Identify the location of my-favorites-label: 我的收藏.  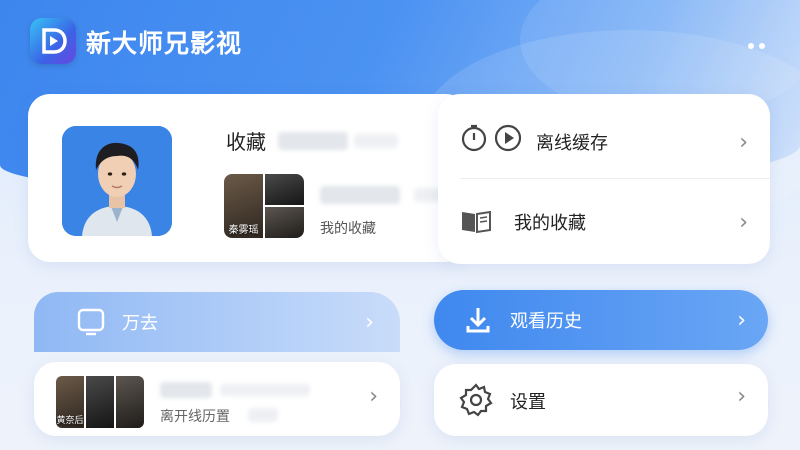
(550, 223).